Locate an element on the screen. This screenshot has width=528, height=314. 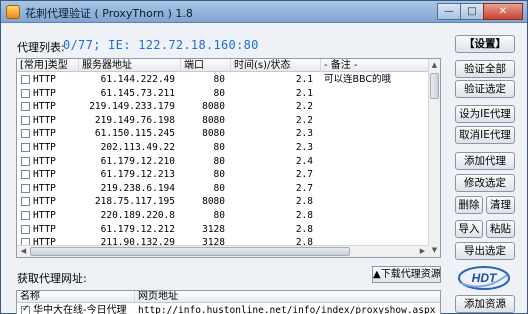
cell-address: 218.75.117.195 is located at coordinates (134, 202).